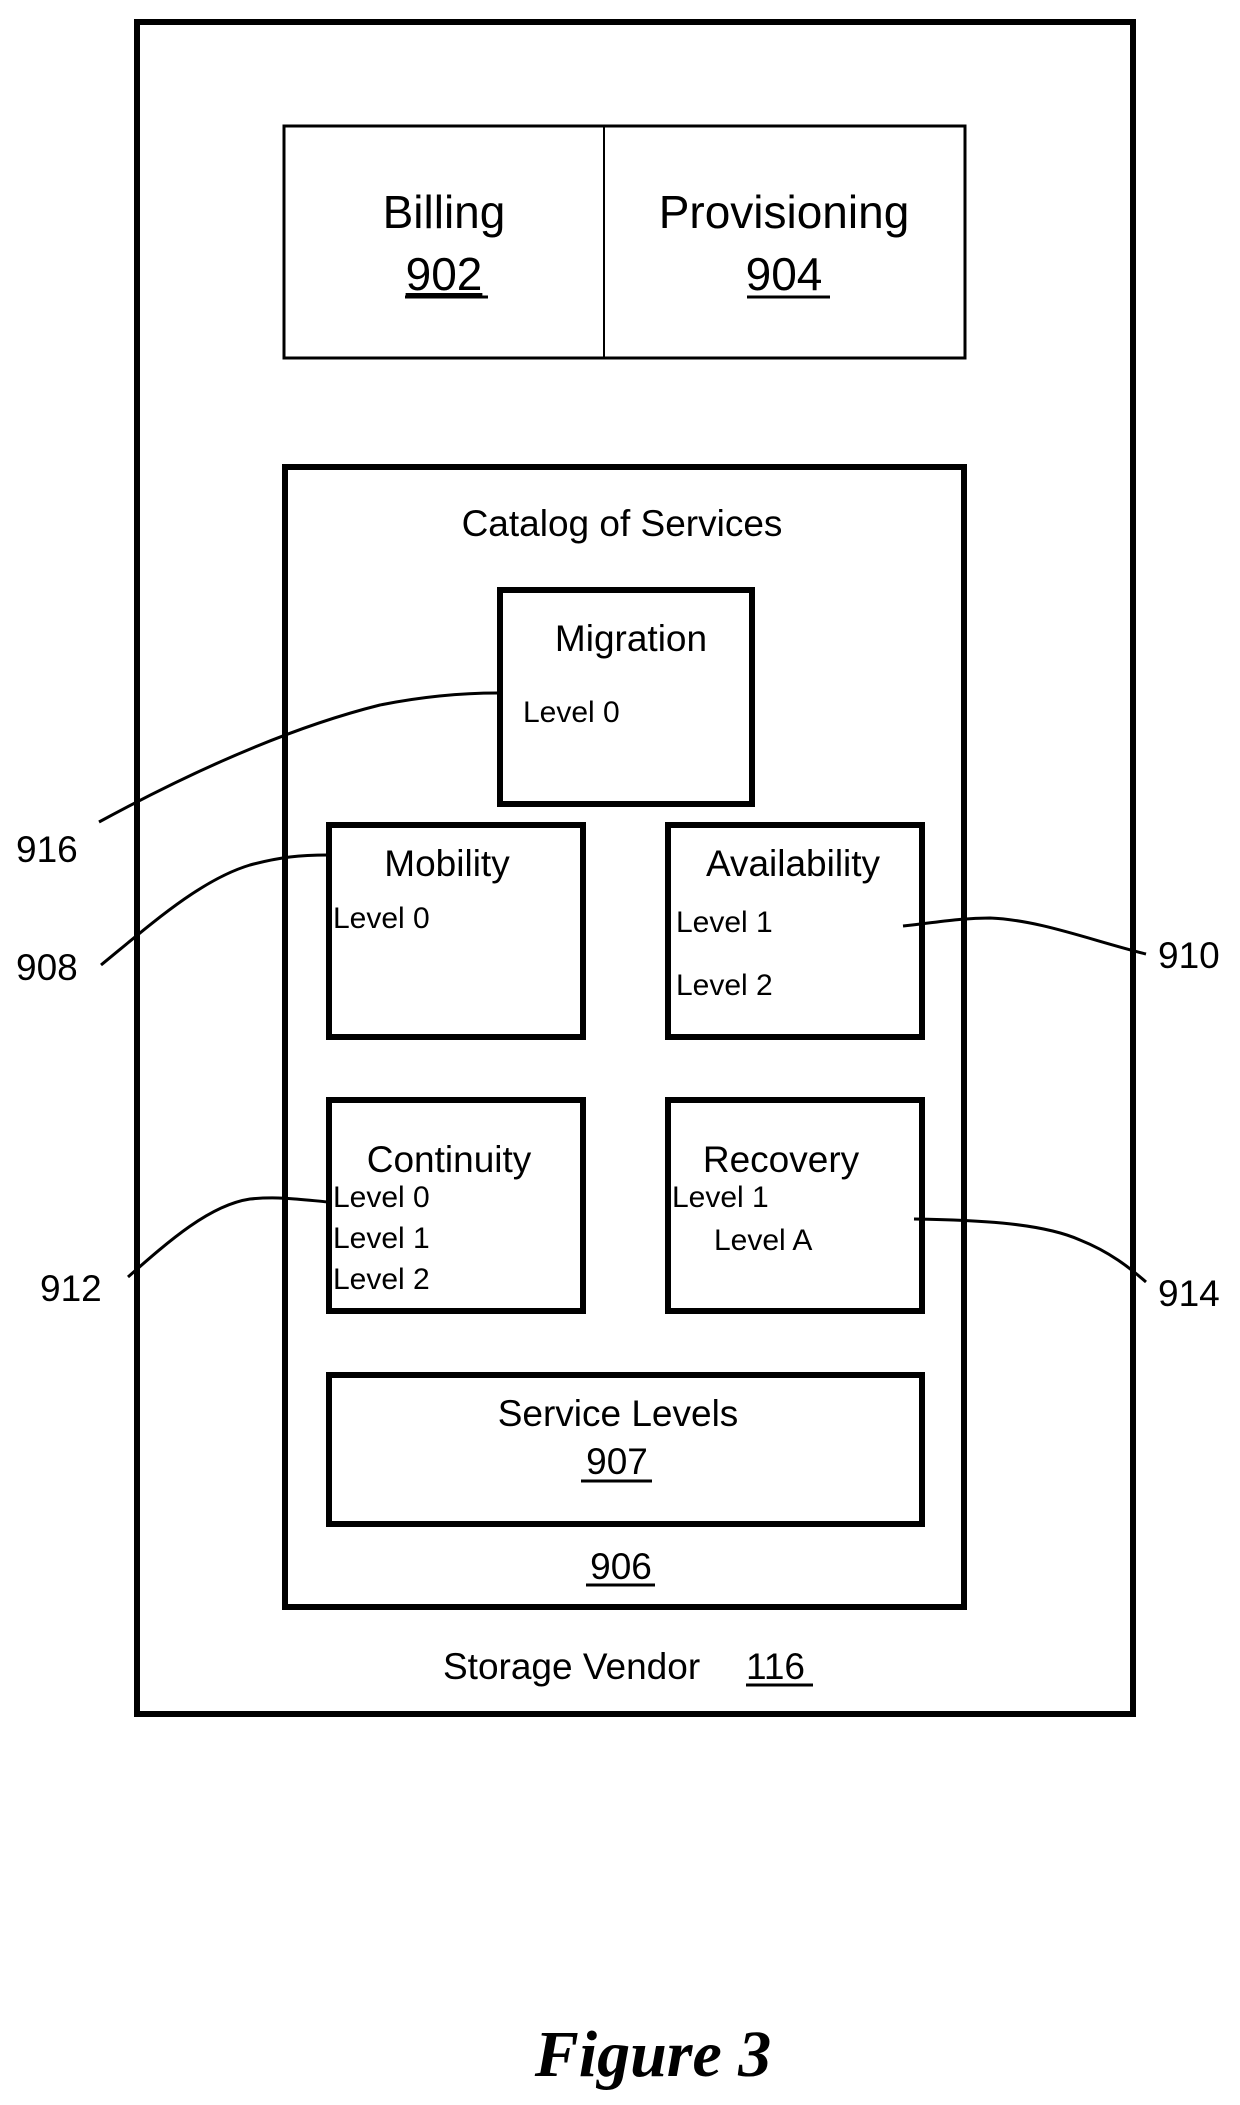 Image resolution: width=1240 pixels, height=2105 pixels. Describe the element at coordinates (653, 2054) in the screenshot. I see `figure-caption: Figure 3` at that location.